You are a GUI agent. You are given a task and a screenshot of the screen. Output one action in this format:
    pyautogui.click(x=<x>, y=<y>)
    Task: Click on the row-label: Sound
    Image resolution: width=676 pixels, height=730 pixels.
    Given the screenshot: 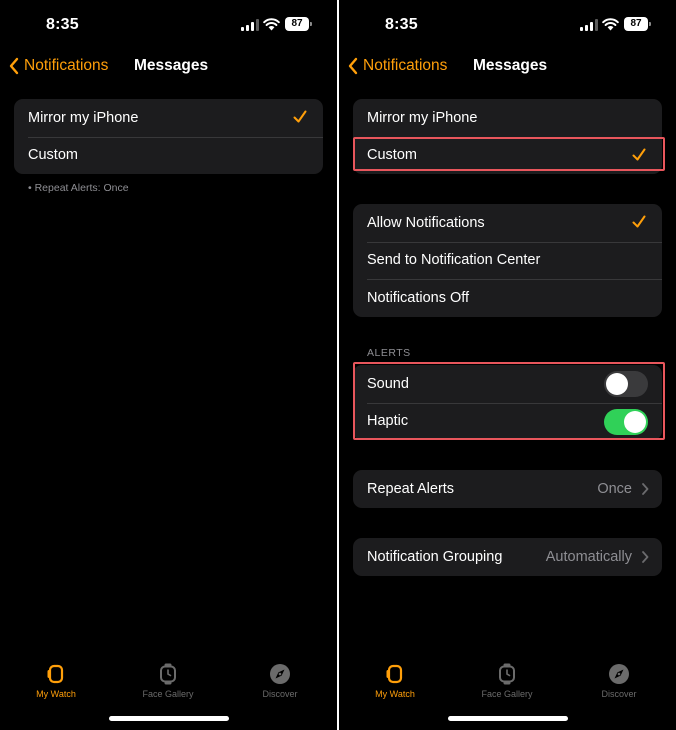 What is the action you would take?
    pyautogui.click(x=388, y=383)
    